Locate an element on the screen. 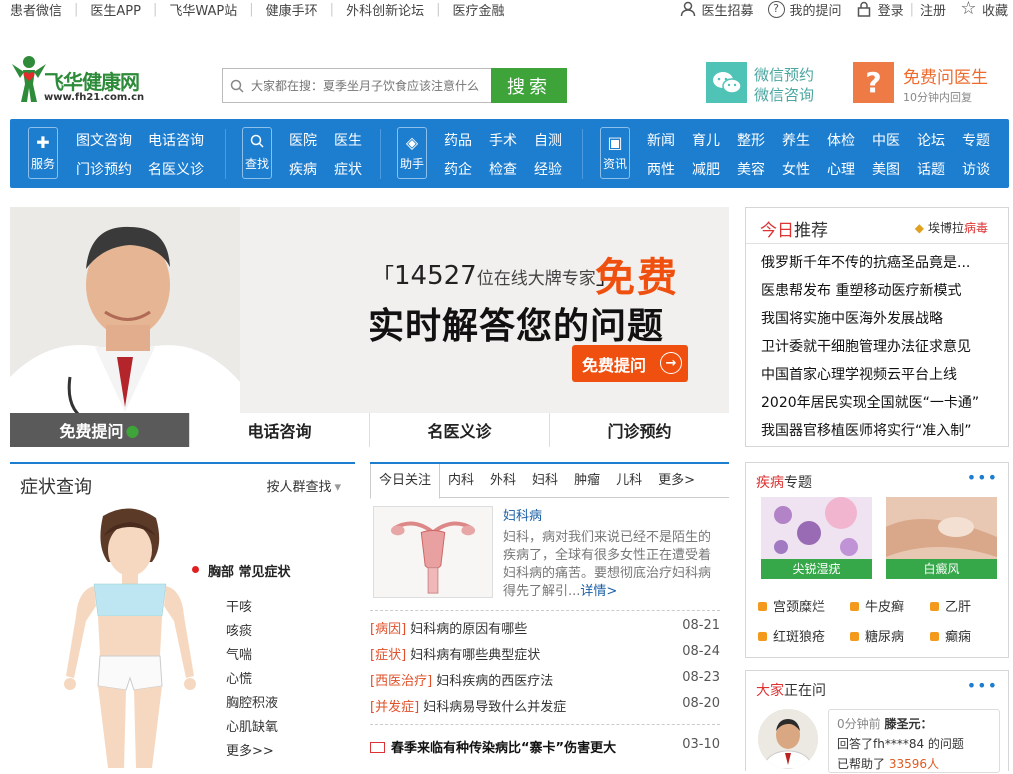 Image resolution: width=1013 pixels, height=774 pixels. nav-link-phone-consult: 电话咨询 is located at coordinates (176, 140).